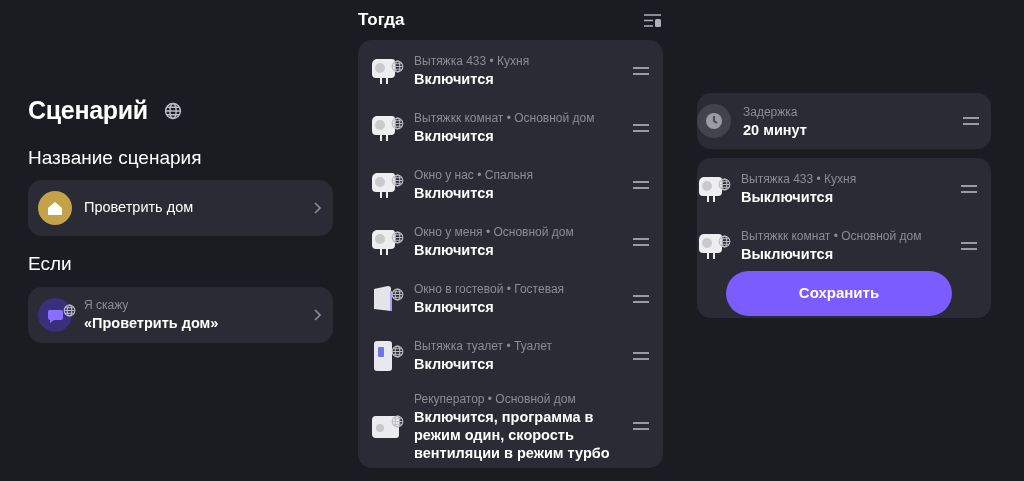 The image size is (1024, 481). What do you see at coordinates (490, 290) in the screenshot?
I see `device-location: Окно в гостевой • Гостевая` at bounding box center [490, 290].